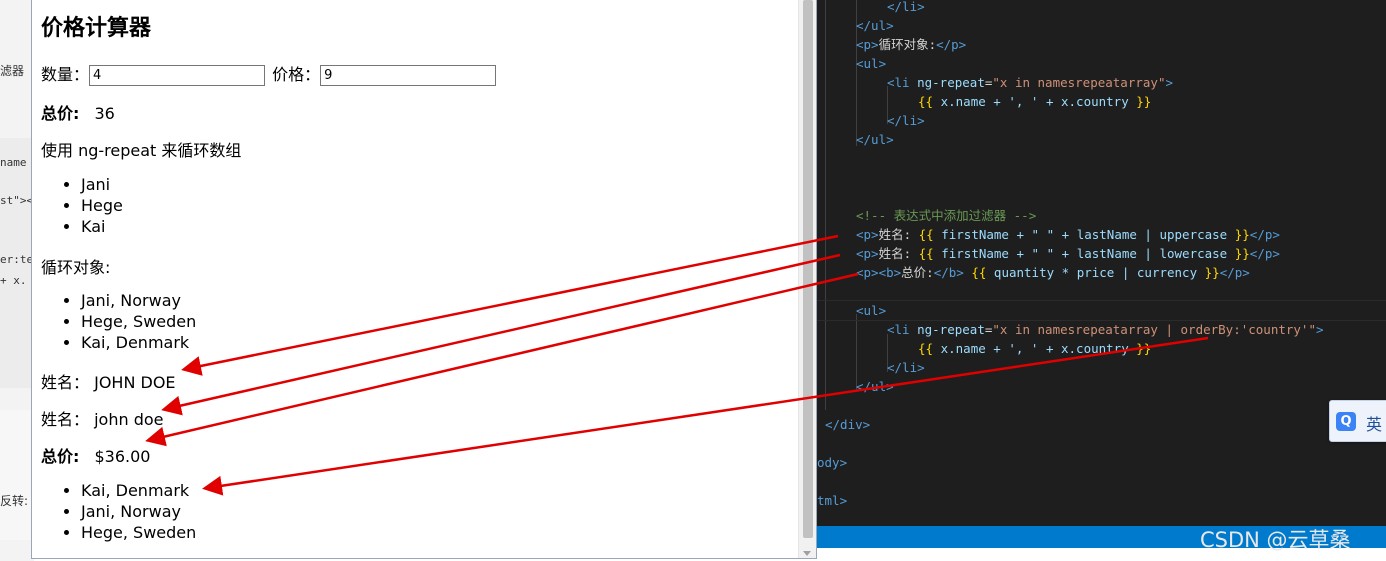  I want to click on scroll-down-arrow-icon, so click(807, 553).